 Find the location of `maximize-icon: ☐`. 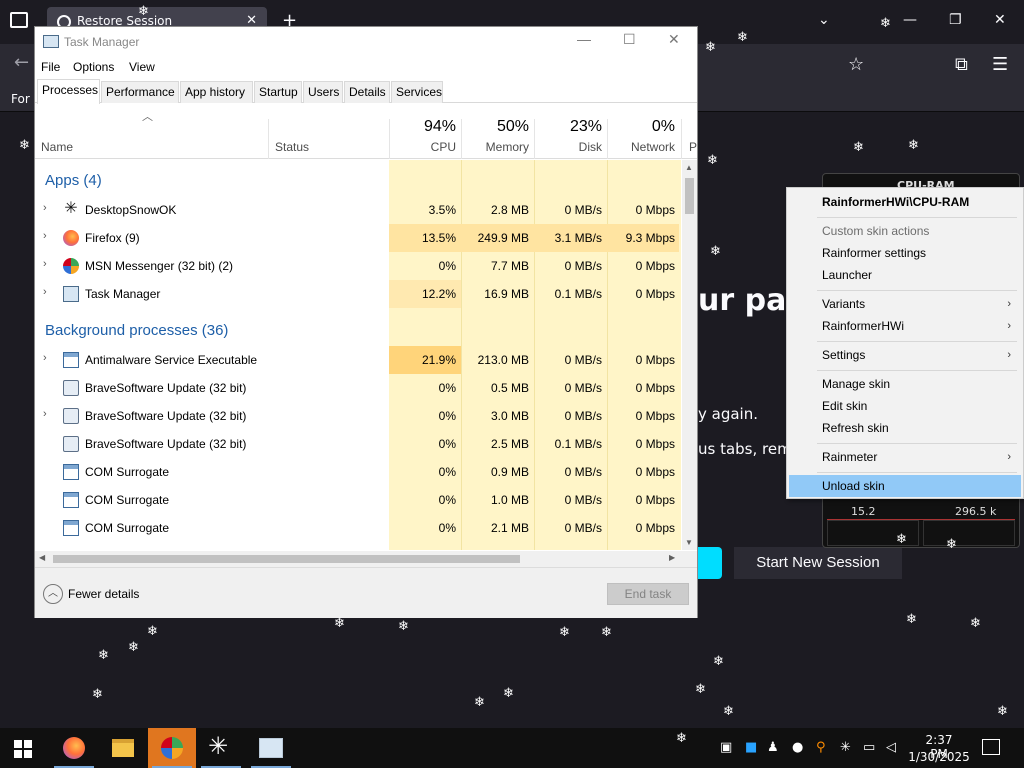

maximize-icon: ☐ is located at coordinates (629, 39).